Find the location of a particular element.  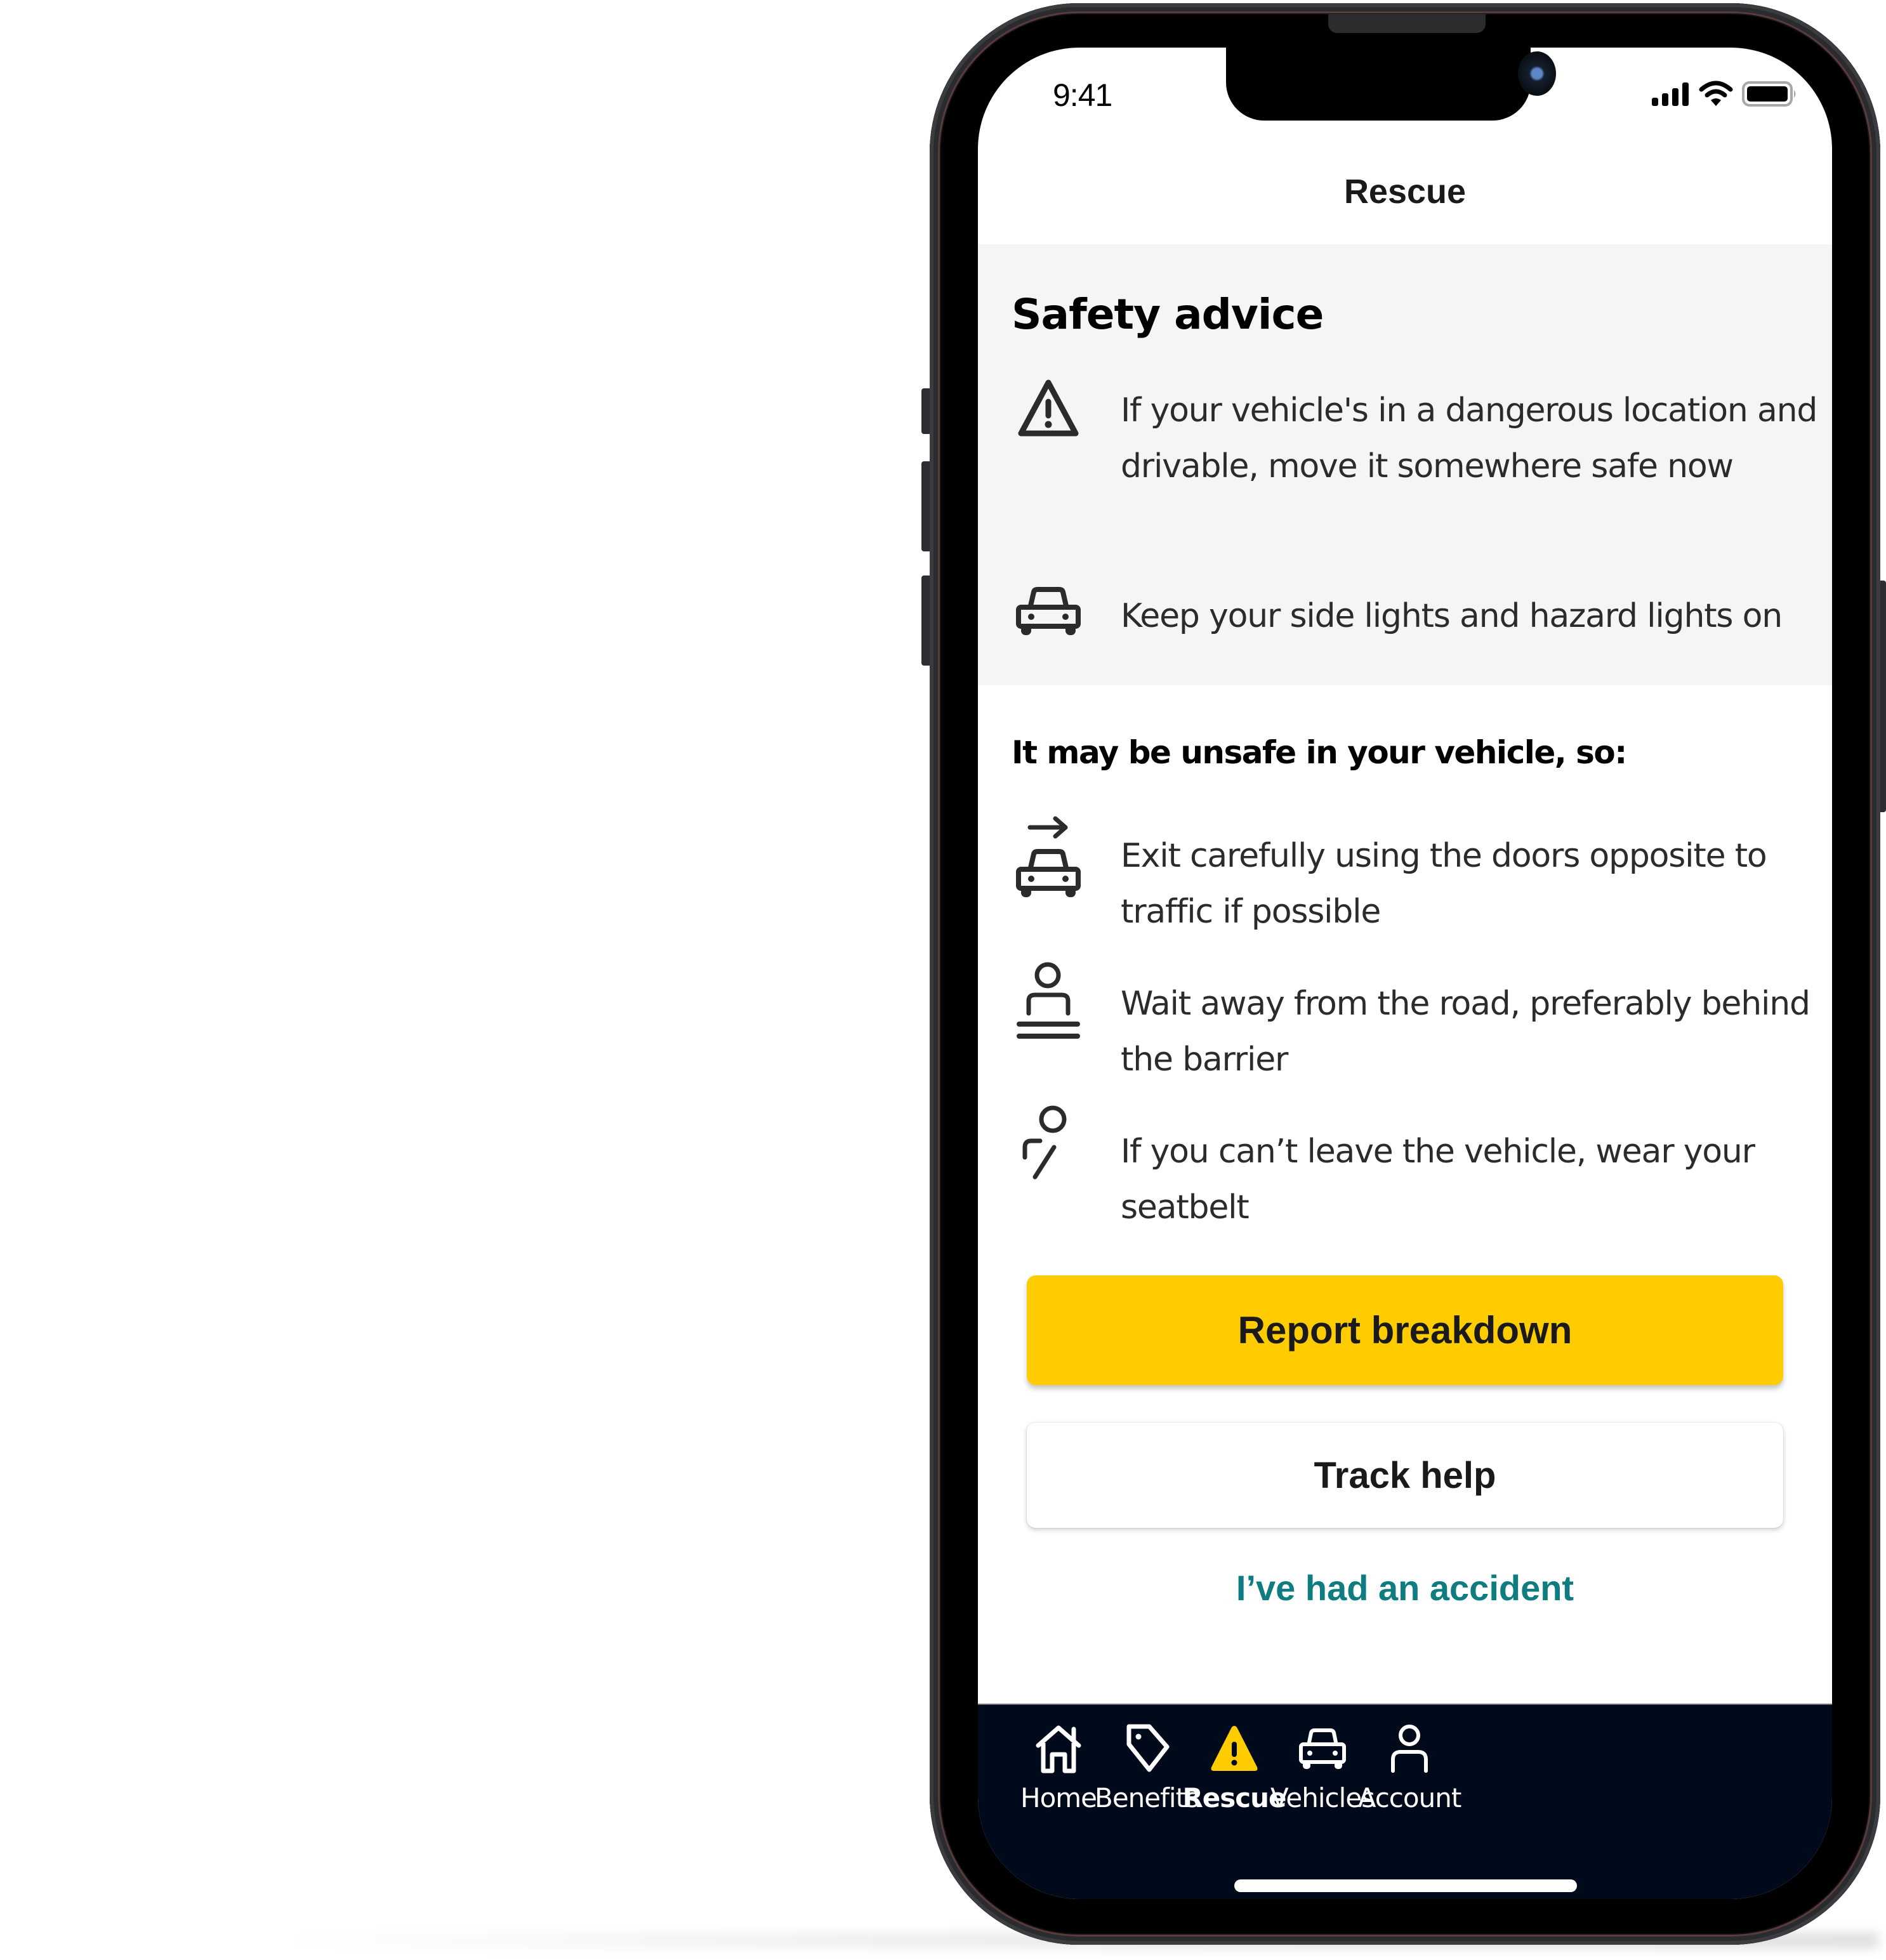

status-icons is located at coordinates (1724, 94).